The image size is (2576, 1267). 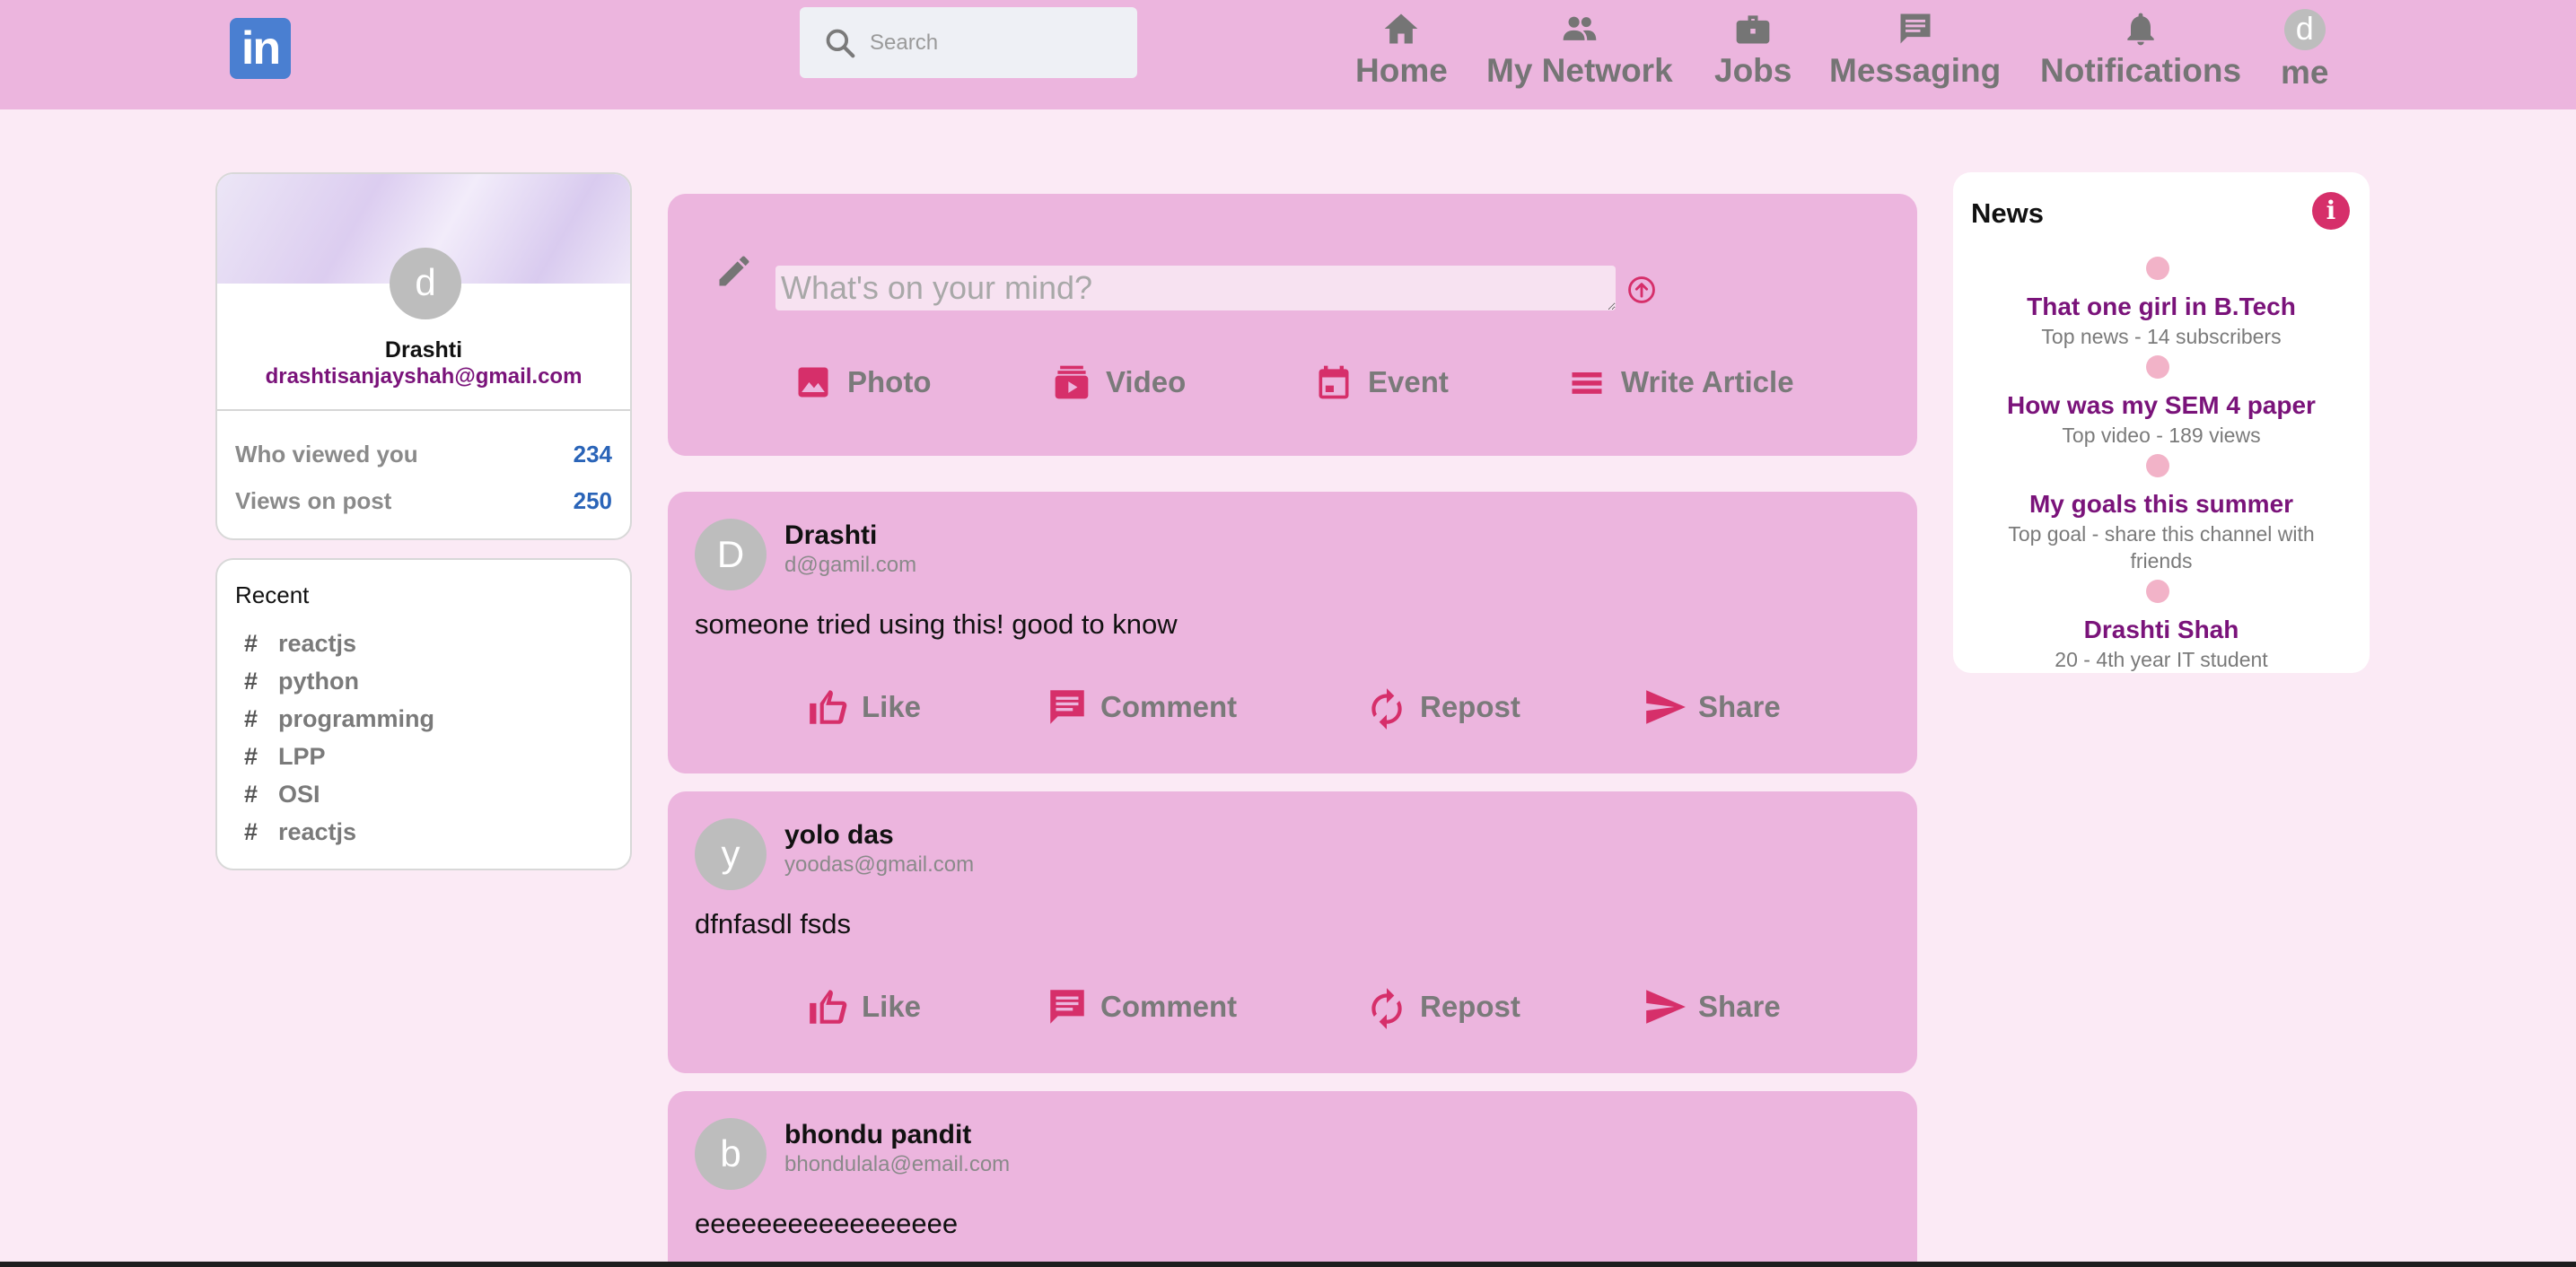 What do you see at coordinates (424, 376) in the screenshot?
I see `profile-email: drashtisanjayshah@gmail.com` at bounding box center [424, 376].